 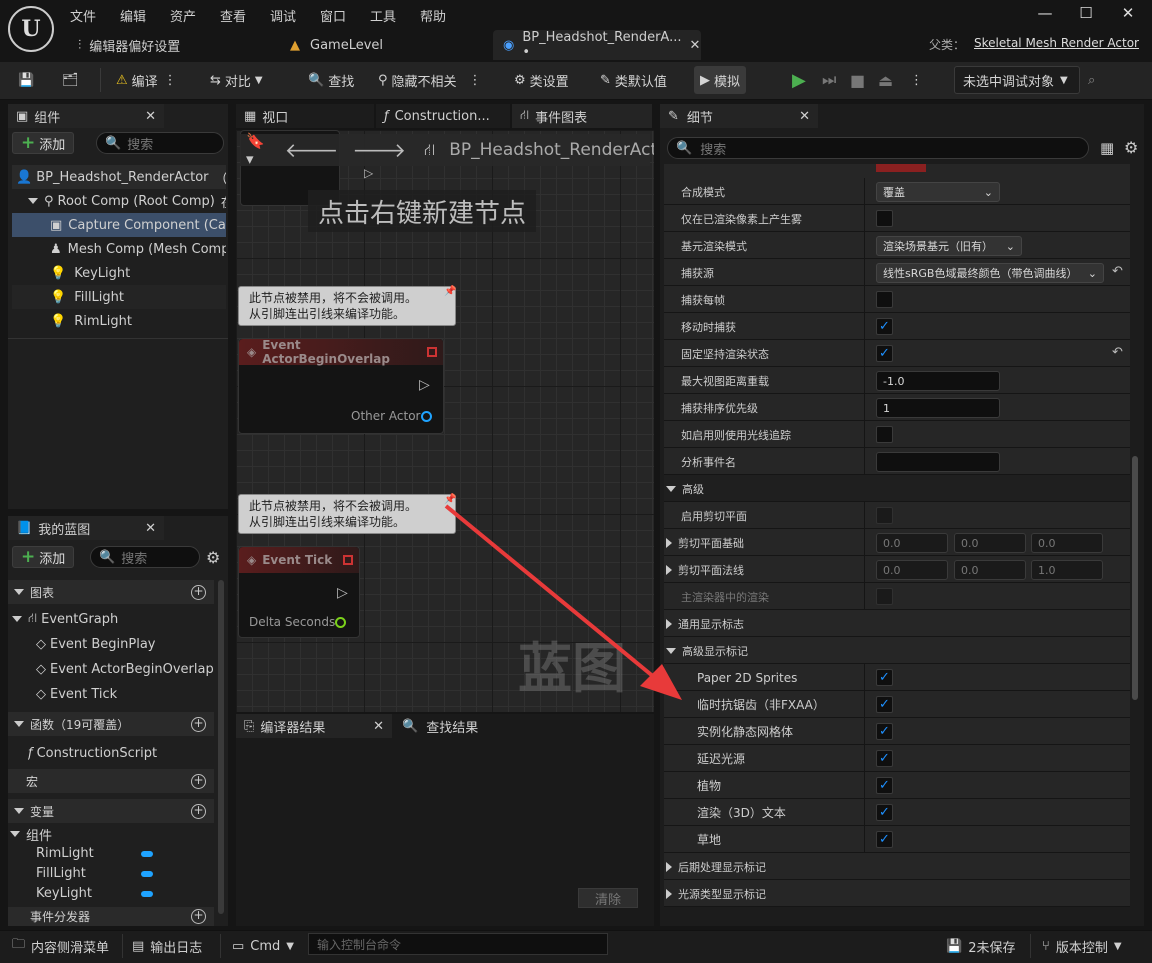 I want to click on tab-details: ✎ 细节 ✕, so click(x=739, y=116).